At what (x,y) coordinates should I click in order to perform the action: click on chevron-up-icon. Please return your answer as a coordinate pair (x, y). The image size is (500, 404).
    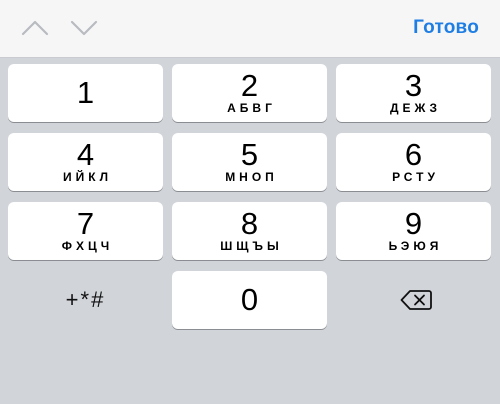
    Looking at the image, I should click on (35, 28).